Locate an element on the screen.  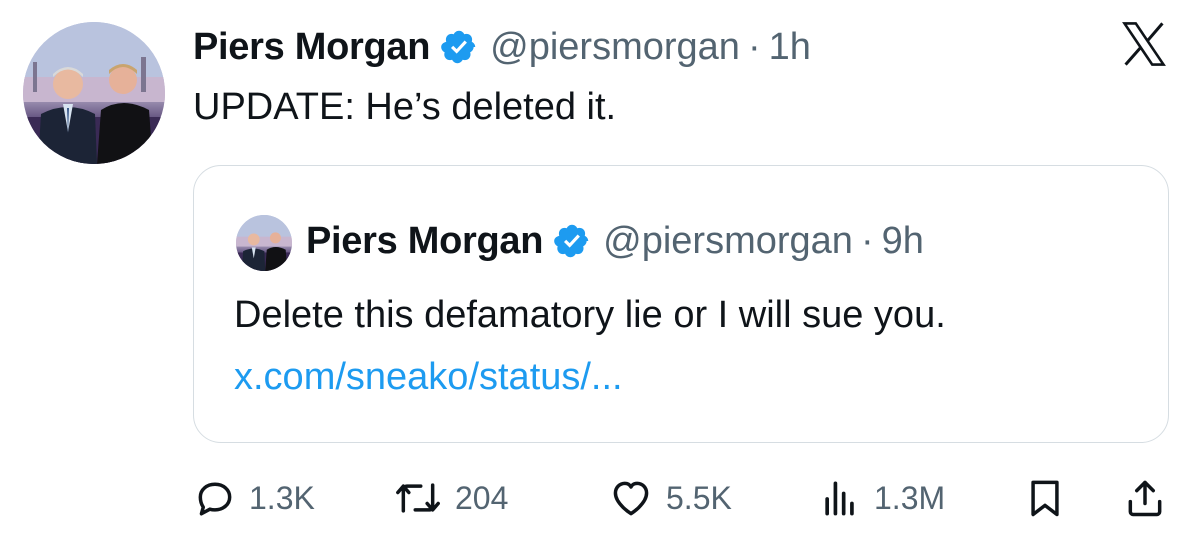
quoted-tweet-header: Piers Morgan @piersmorgan · 9h is located at coordinates (615, 241).